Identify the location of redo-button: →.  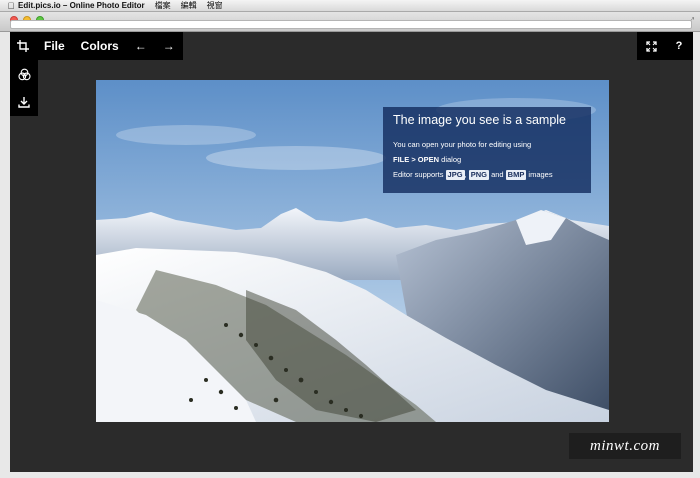
(169, 46).